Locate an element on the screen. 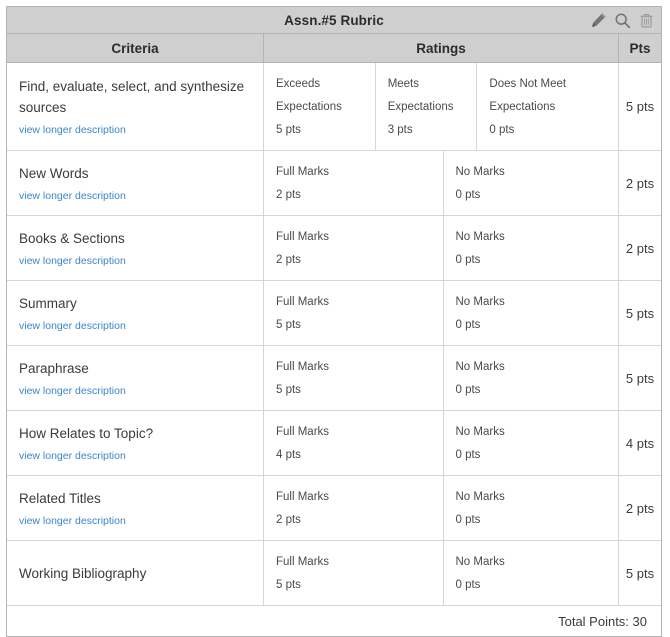 The width and height of the screenshot is (670, 637). page-title: Assn.#5 Rubric is located at coordinates (334, 20).